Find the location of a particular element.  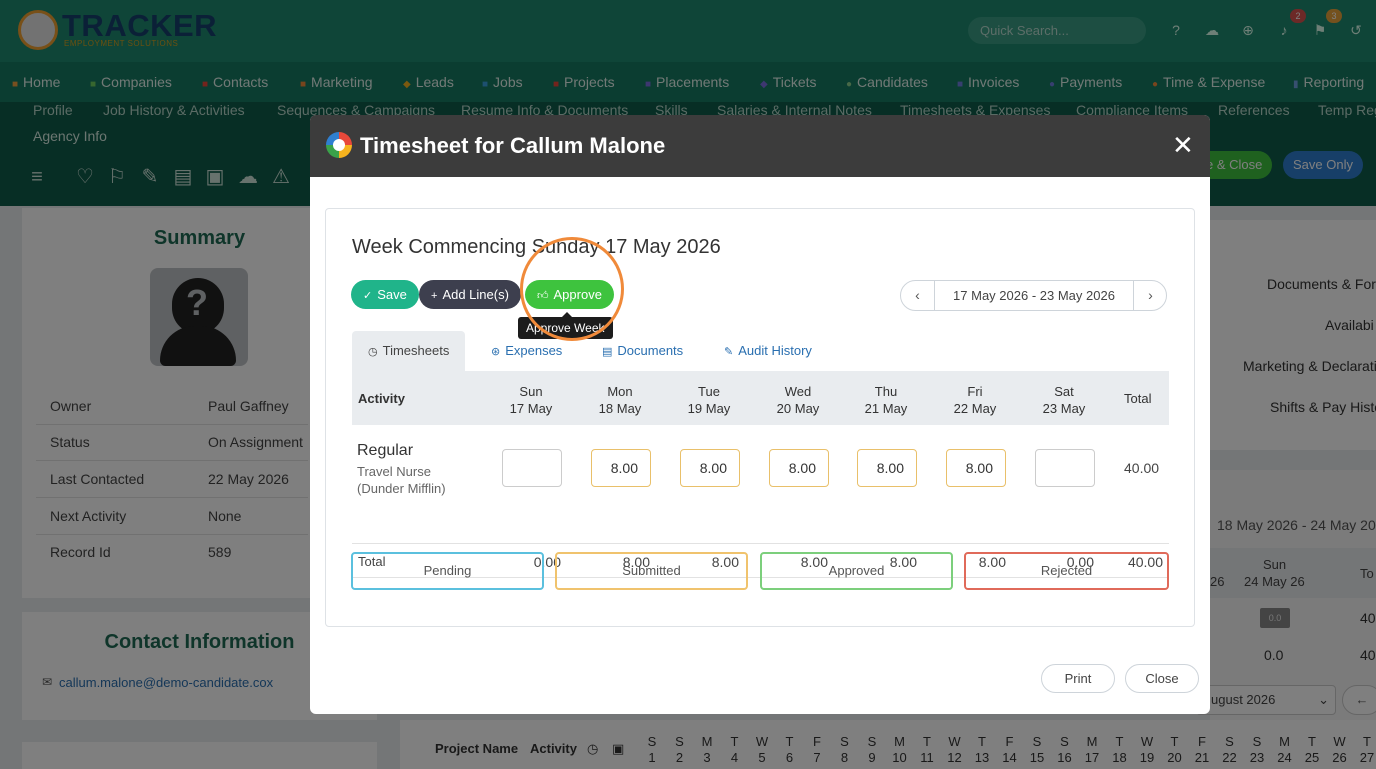

status-submitted: Submitted is located at coordinates (651, 571).